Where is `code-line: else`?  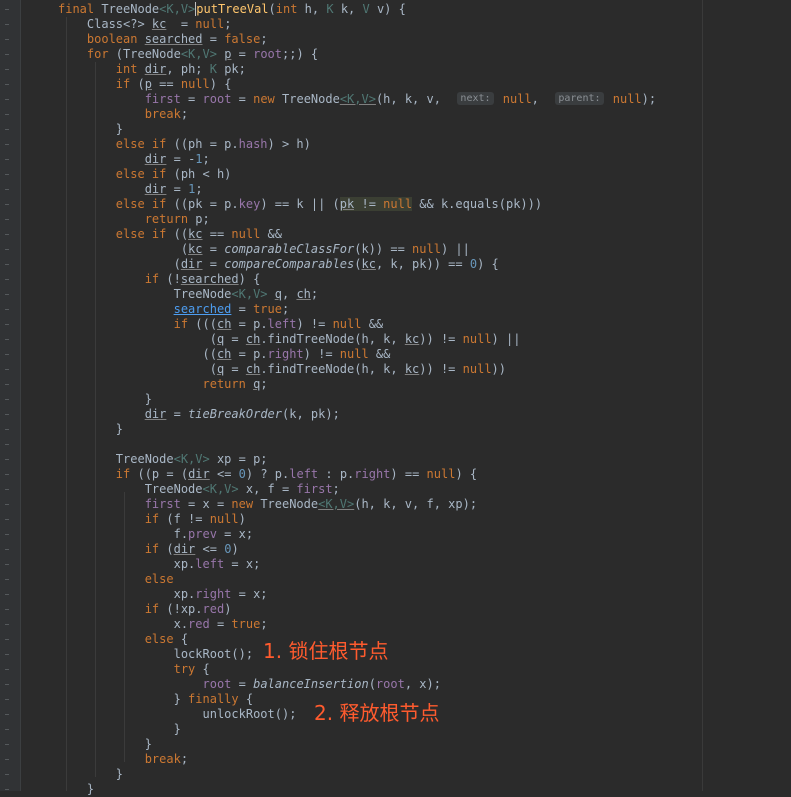 code-line: else is located at coordinates (424, 579).